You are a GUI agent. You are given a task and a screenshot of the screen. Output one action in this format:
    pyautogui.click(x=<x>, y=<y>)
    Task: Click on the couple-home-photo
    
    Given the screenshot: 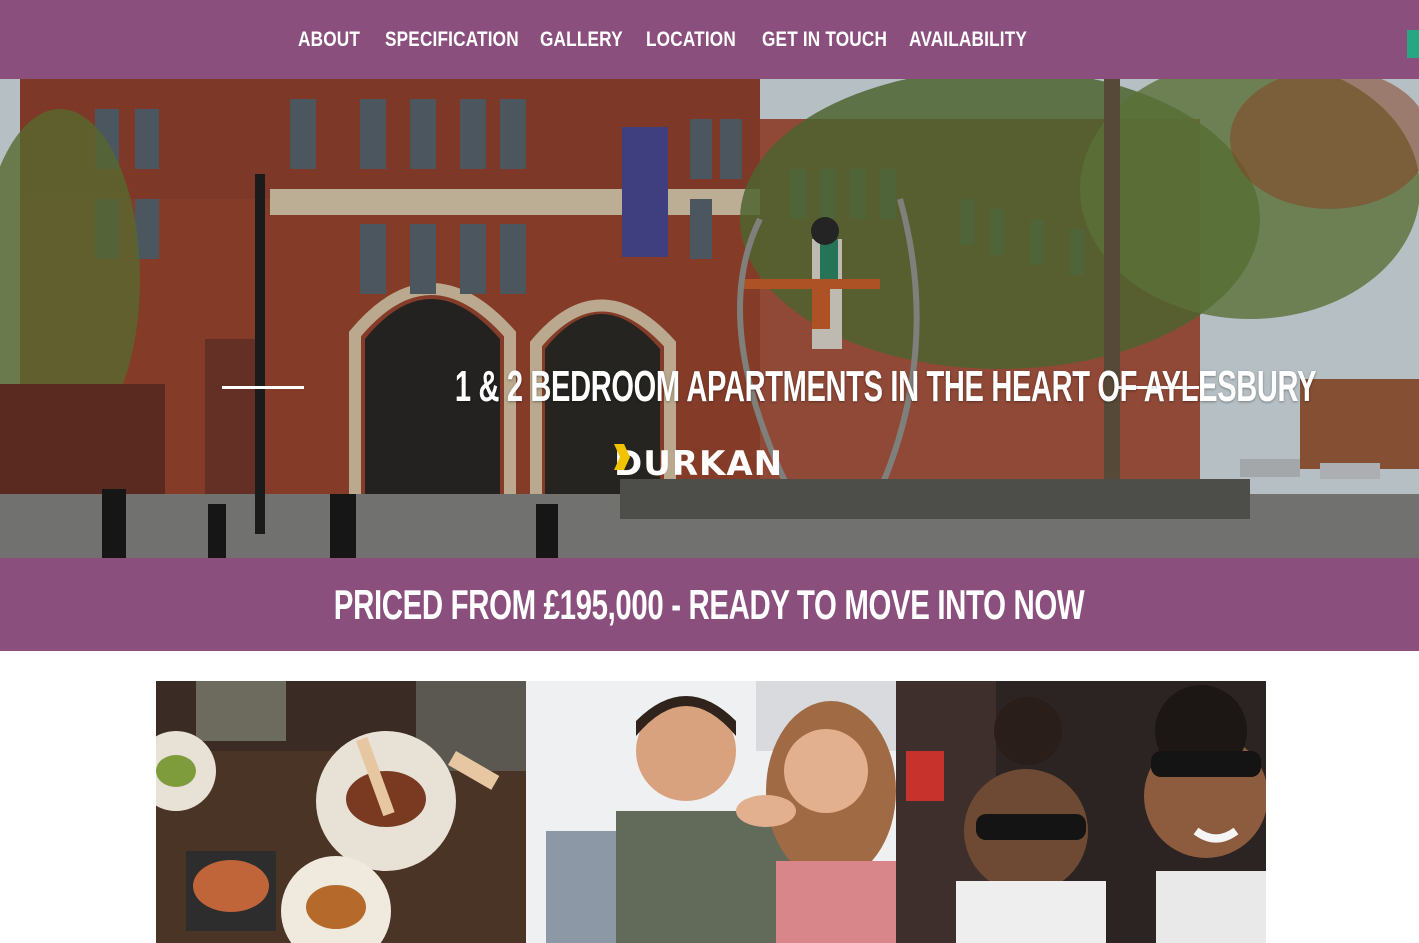 What is the action you would take?
    pyautogui.click(x=711, y=812)
    